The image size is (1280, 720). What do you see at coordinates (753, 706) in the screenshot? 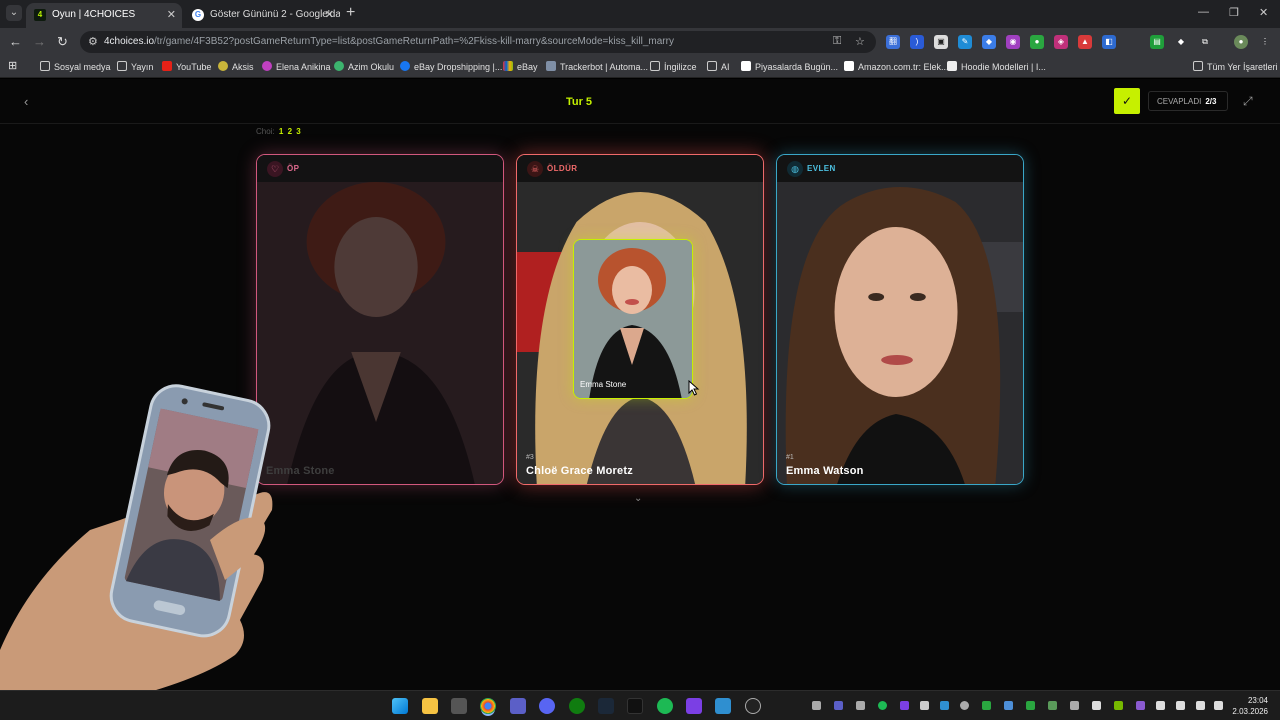
I see `obs-icon` at bounding box center [753, 706].